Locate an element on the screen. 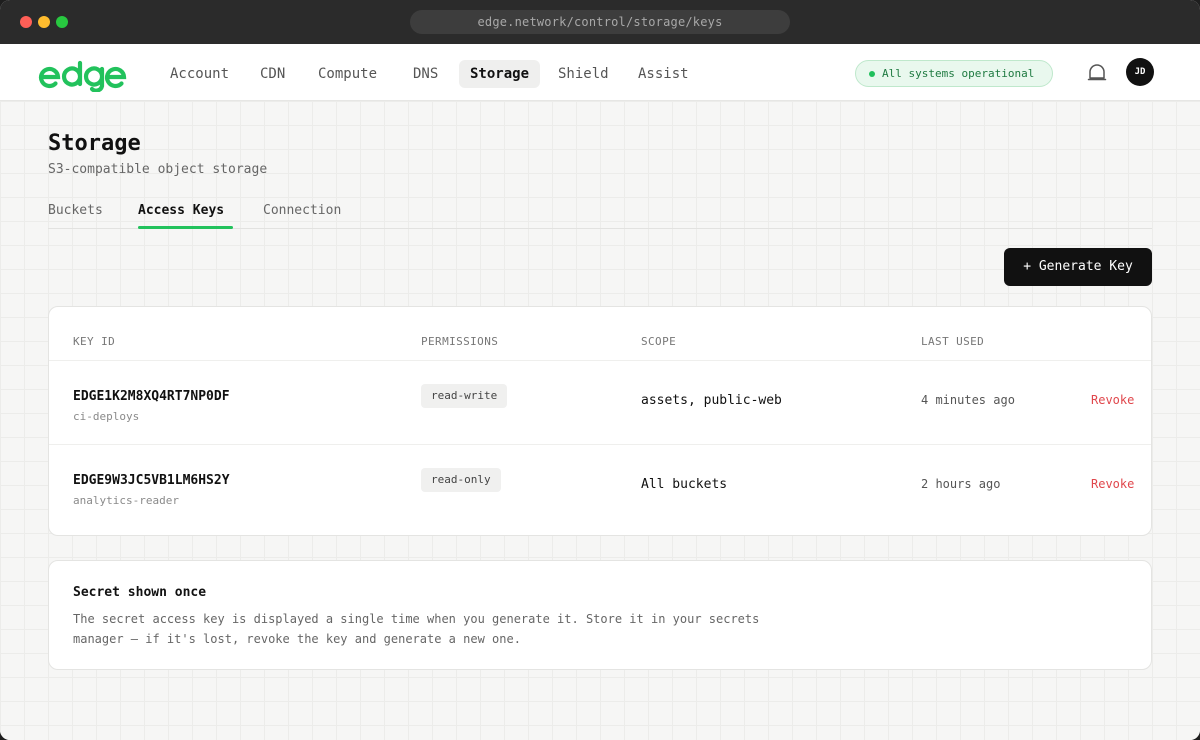  notice-title: Secret shown once is located at coordinates (140, 592).